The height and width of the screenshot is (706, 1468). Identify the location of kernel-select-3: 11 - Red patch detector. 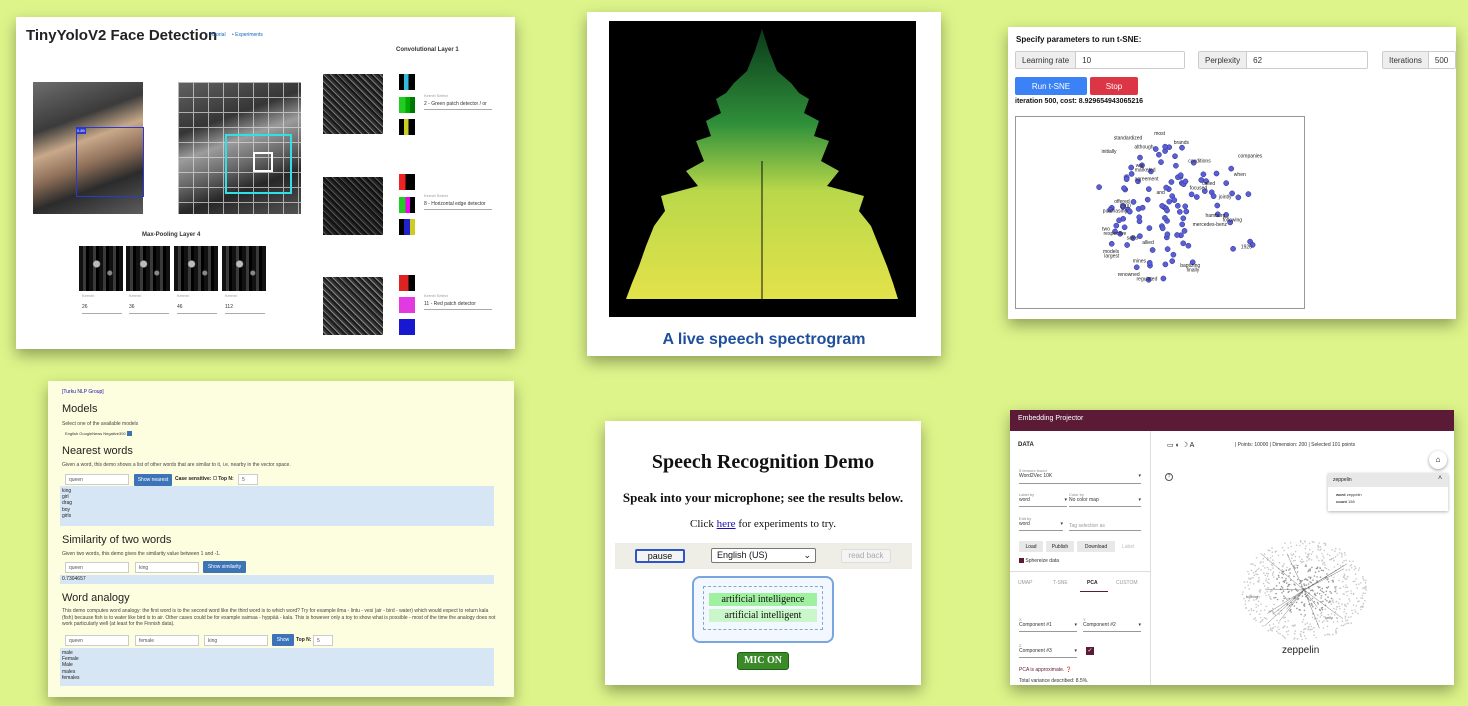
(450, 304).